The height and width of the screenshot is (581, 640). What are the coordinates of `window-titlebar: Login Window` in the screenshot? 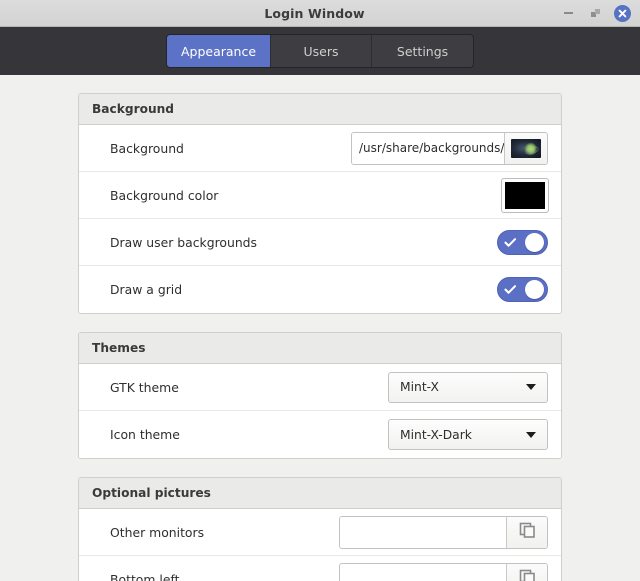 It's located at (320, 13).